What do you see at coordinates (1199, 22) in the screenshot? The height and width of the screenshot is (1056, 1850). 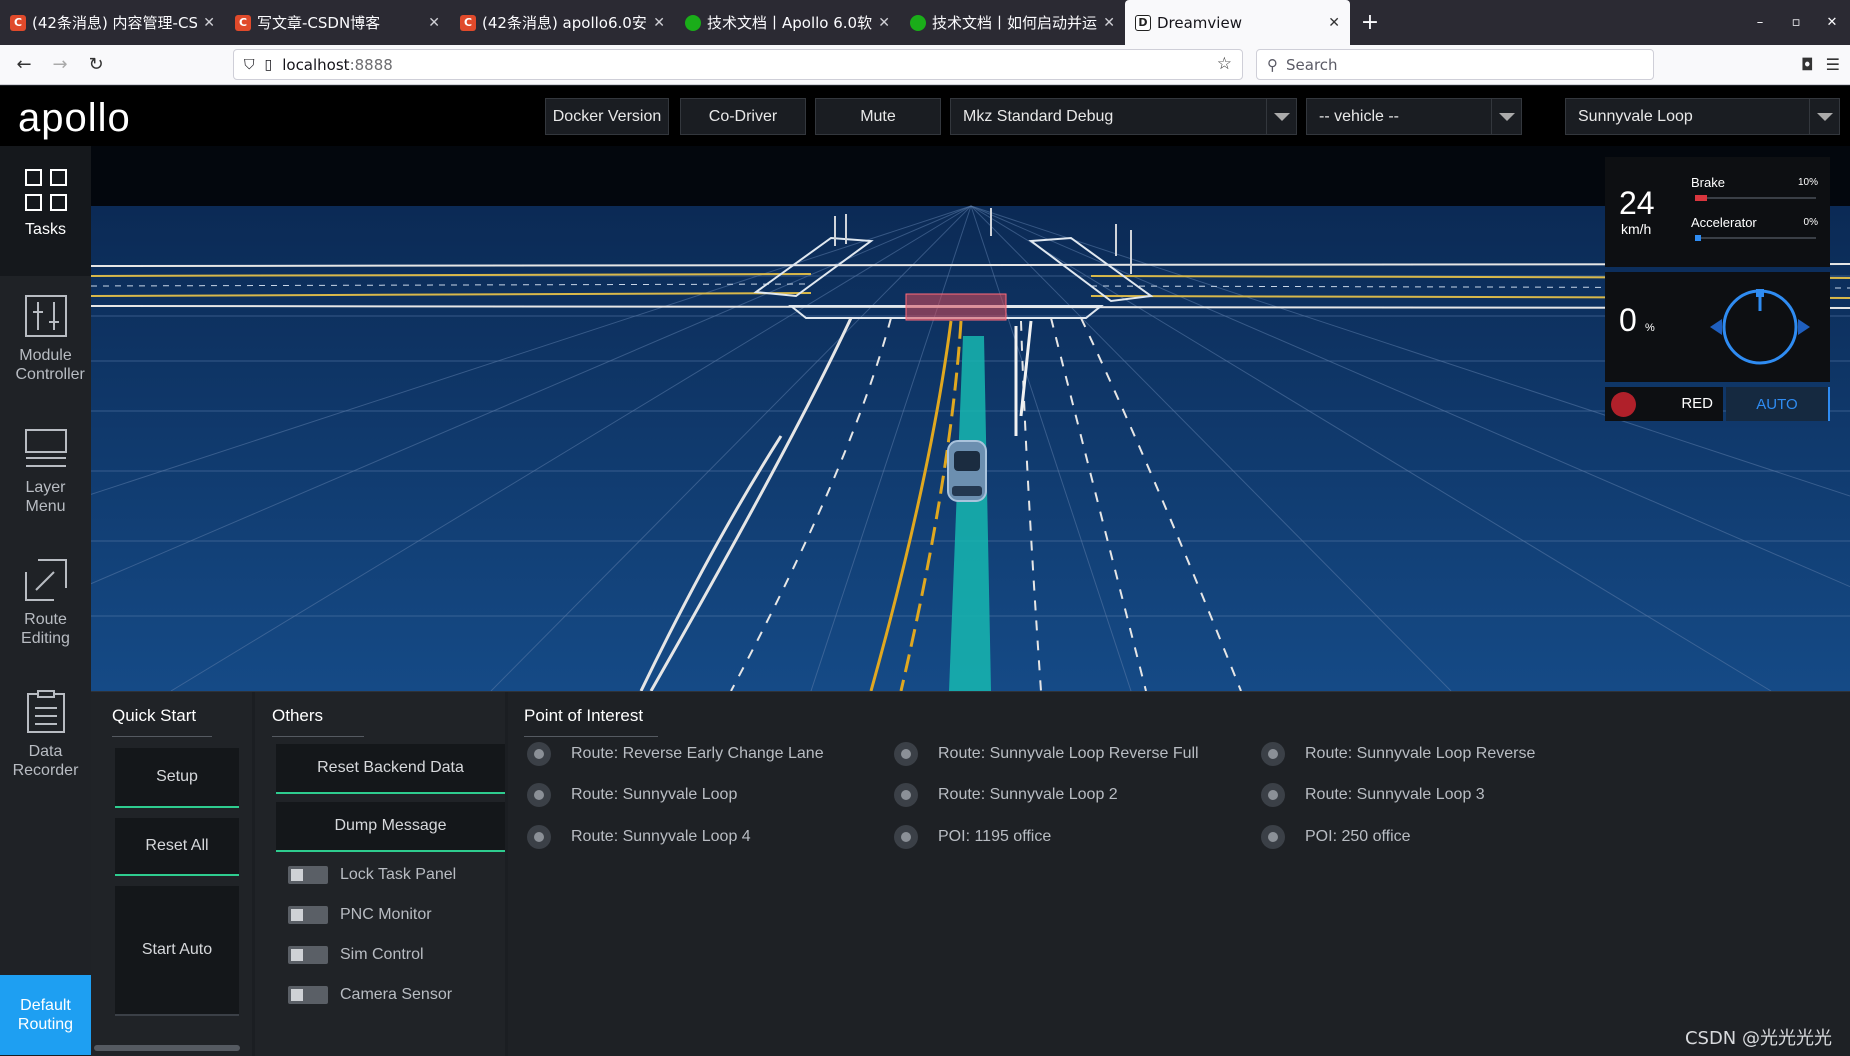 I see `tab-label: Dreamview` at bounding box center [1199, 22].